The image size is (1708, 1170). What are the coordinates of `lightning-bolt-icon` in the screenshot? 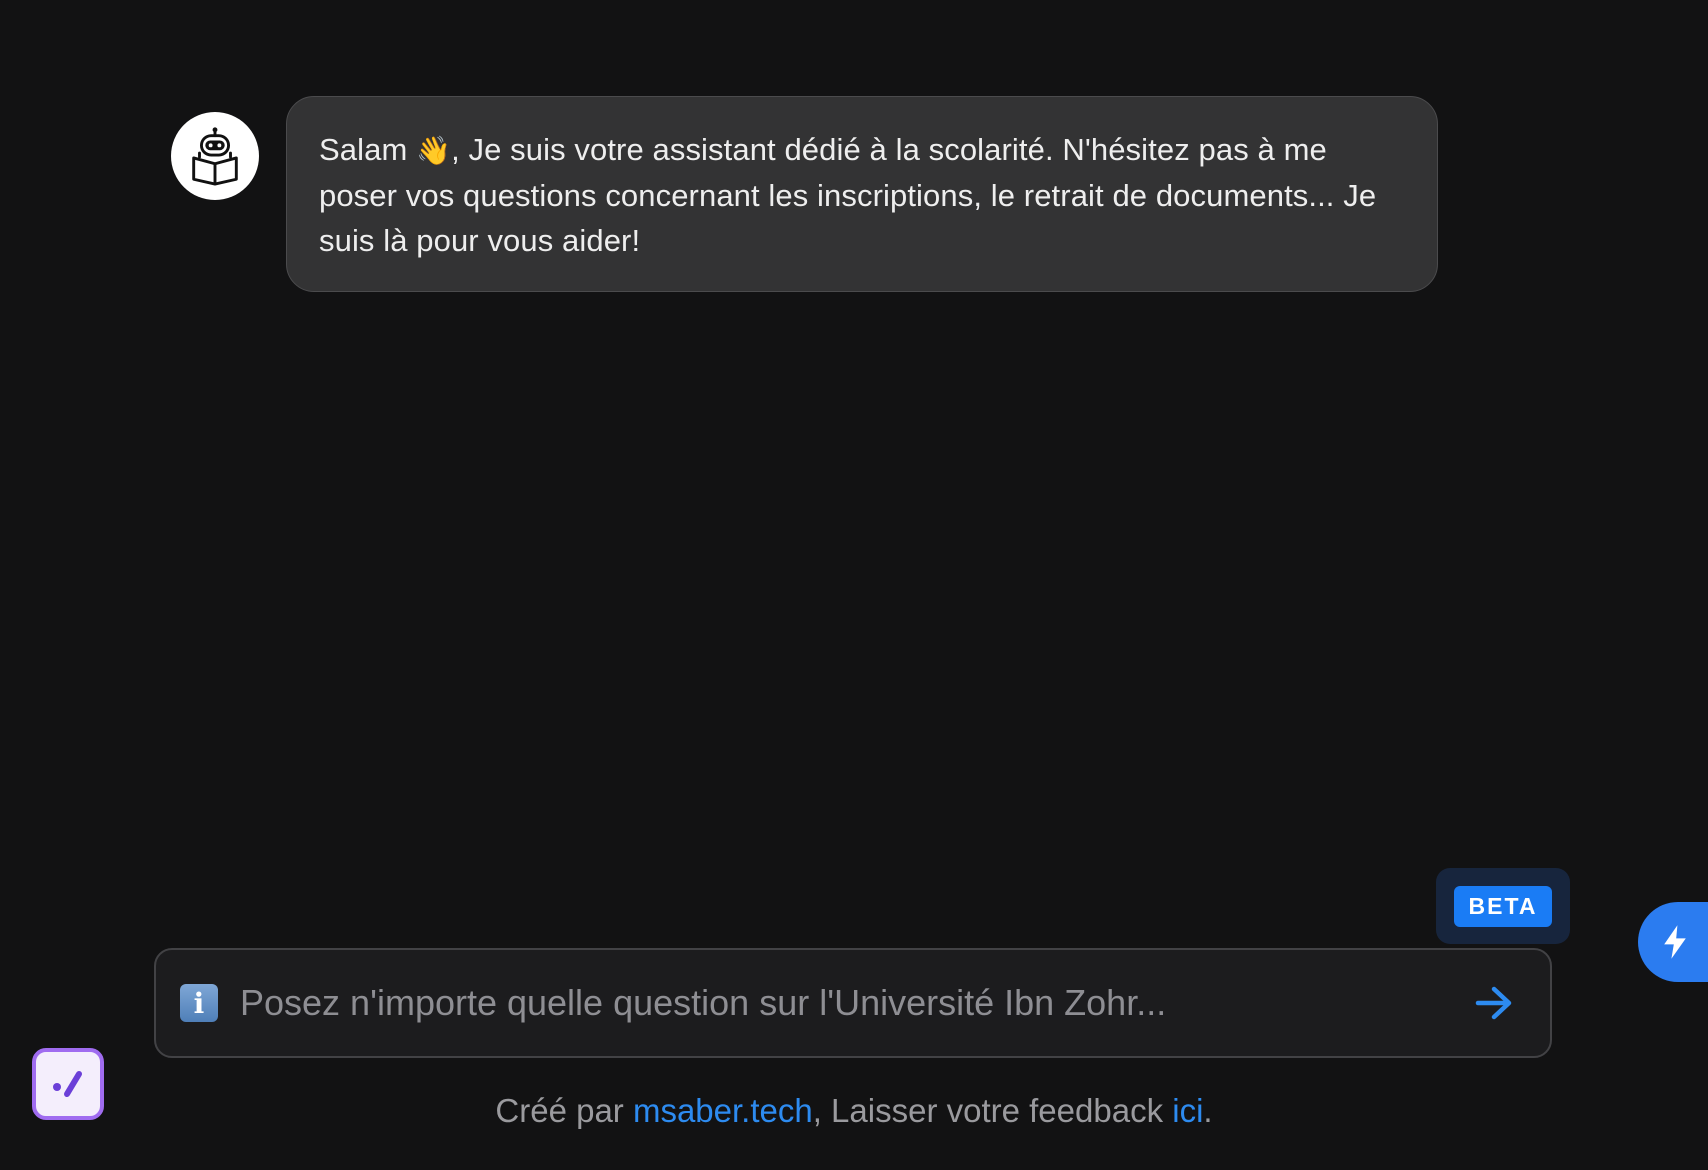 It's located at (1675, 942).